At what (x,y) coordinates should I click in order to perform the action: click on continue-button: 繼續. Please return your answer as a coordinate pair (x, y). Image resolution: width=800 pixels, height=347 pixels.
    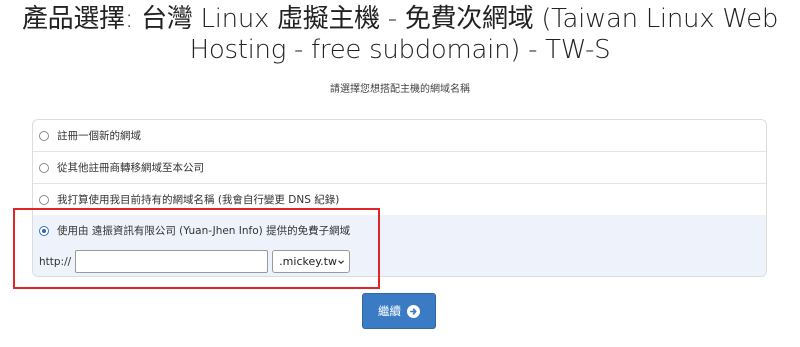
    Looking at the image, I should click on (399, 311).